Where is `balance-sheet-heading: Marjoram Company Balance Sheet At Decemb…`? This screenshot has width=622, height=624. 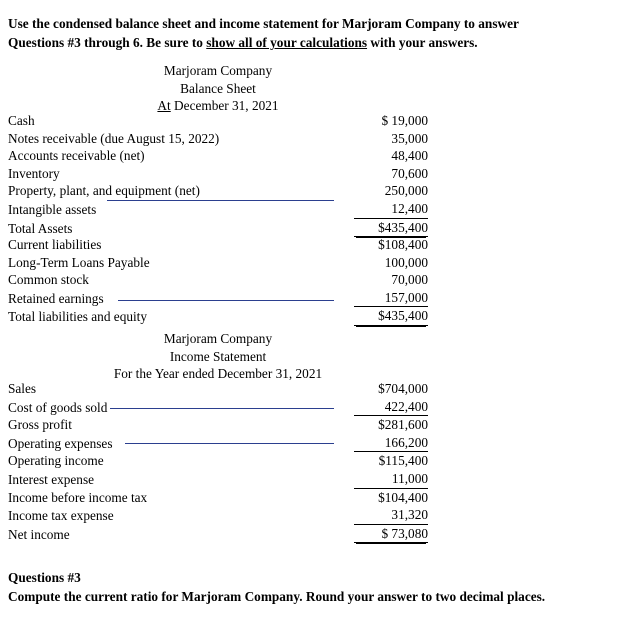
balance-sheet-heading: Marjoram Company Balance Sheet At Decemb… is located at coordinates (218, 88).